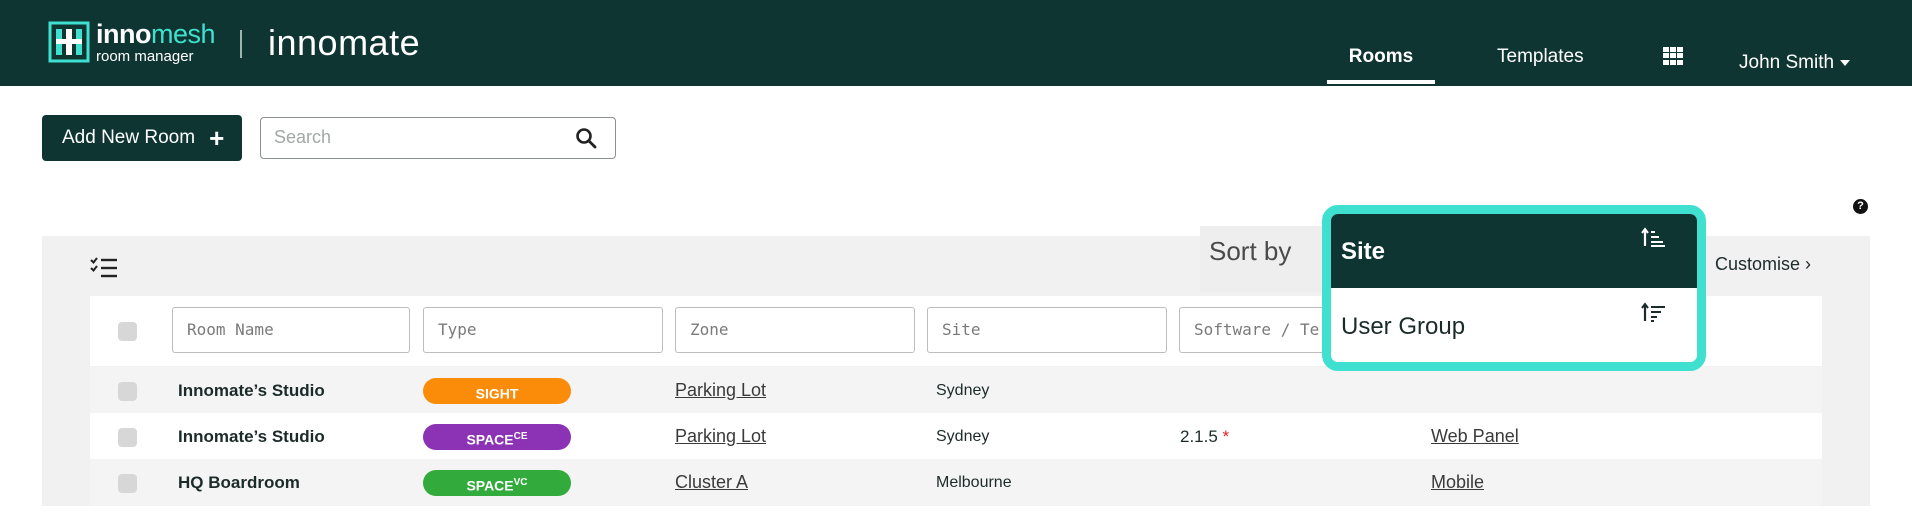  I want to click on type-filter: Type, so click(543, 330).